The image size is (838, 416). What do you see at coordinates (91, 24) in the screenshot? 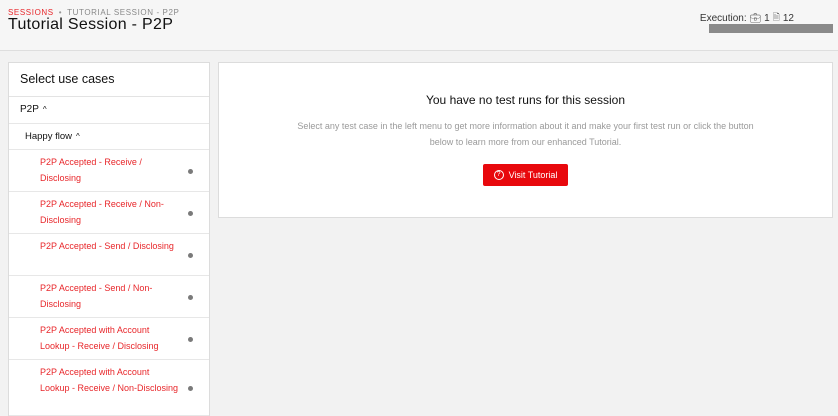
I see `page-title: Tutorial Session - P2P` at bounding box center [91, 24].